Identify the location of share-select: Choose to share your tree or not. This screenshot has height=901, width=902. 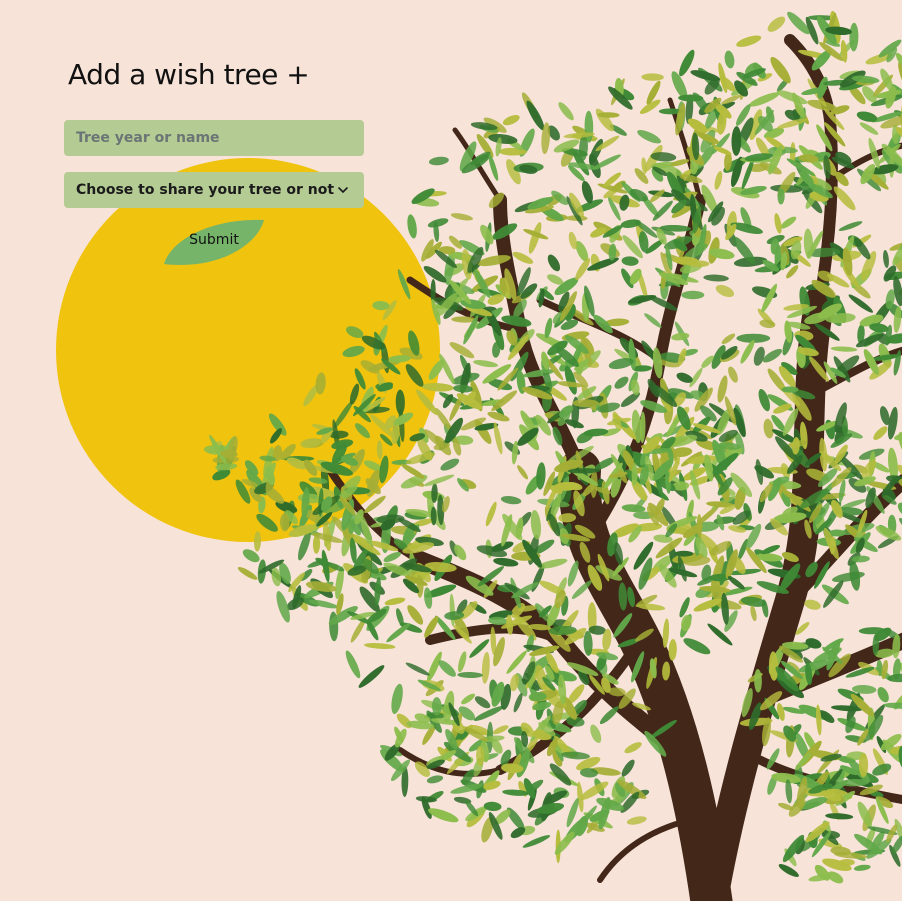
(214, 190).